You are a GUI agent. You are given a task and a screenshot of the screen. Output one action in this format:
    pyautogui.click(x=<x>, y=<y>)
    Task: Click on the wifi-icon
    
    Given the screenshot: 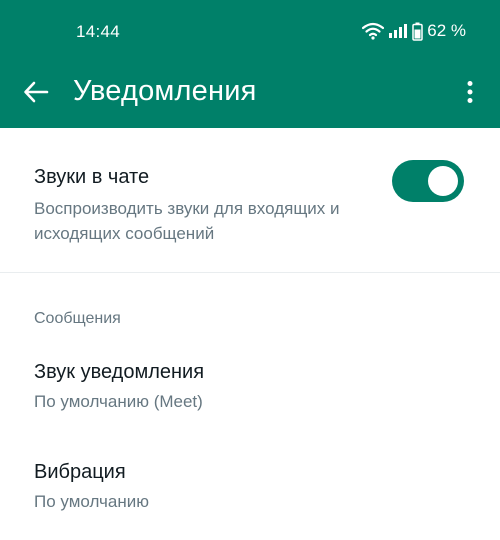 What is the action you would take?
    pyautogui.click(x=373, y=31)
    